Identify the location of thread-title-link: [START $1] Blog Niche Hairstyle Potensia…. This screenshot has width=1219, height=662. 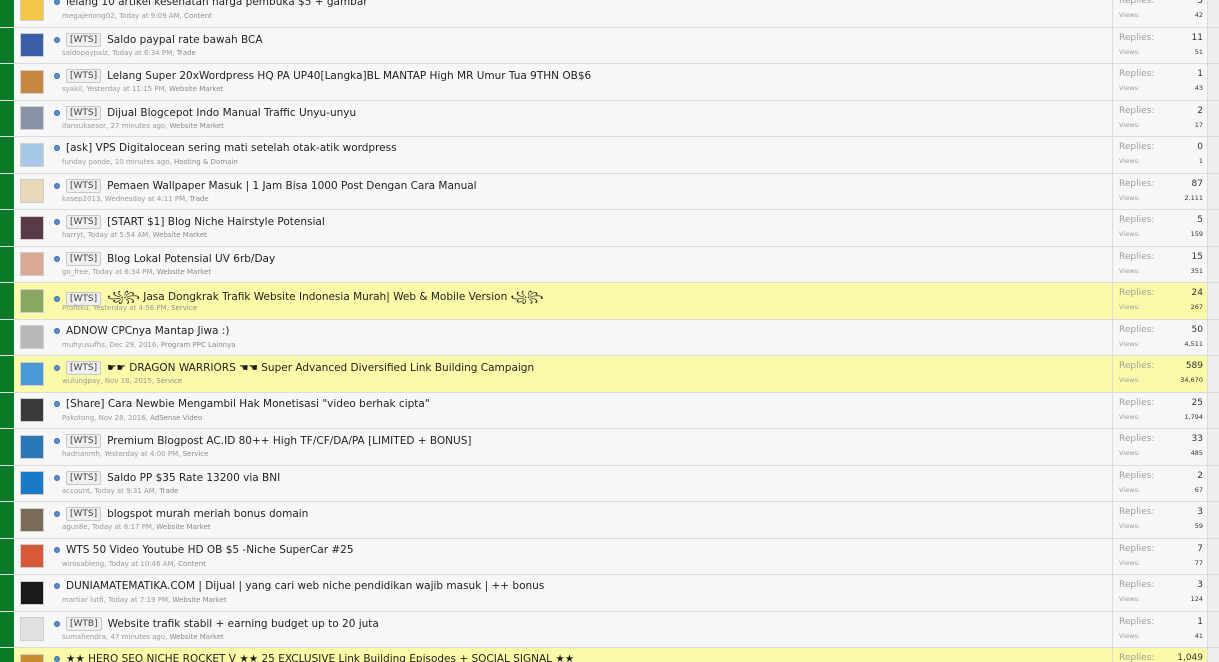
(216, 222).